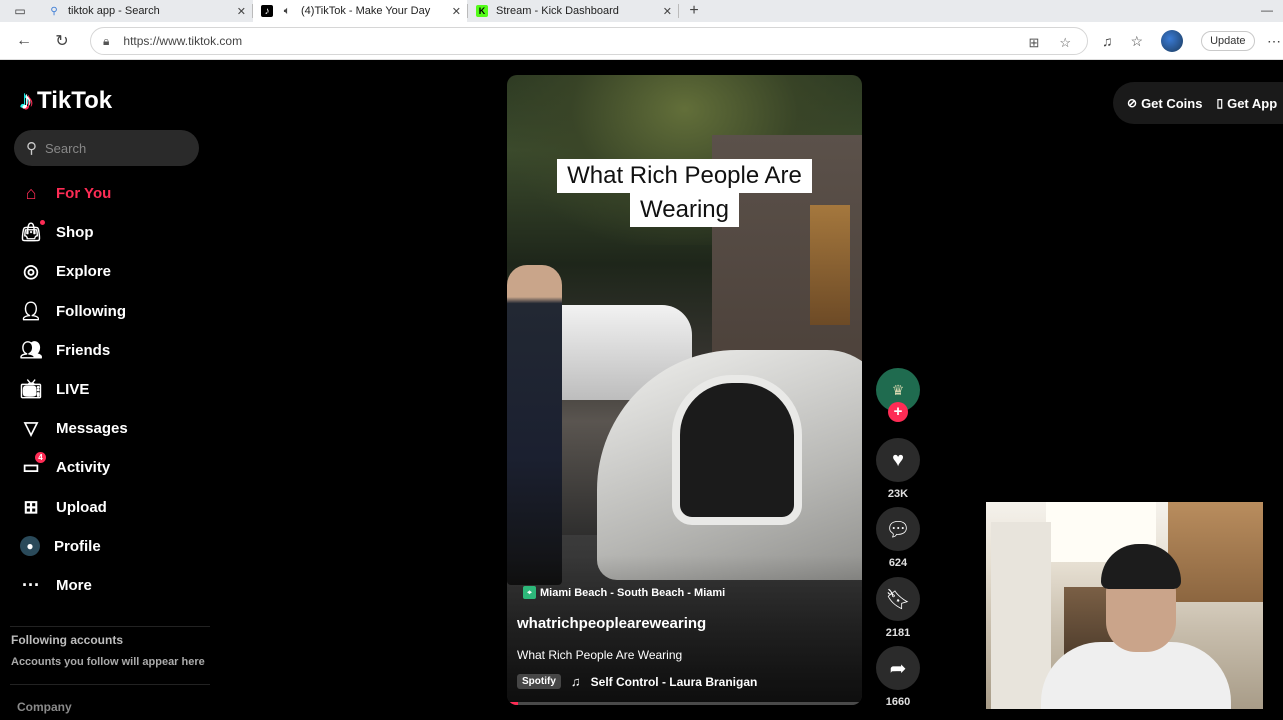  What do you see at coordinates (1132, 103) in the screenshot?
I see `coin-icon: ⊘` at bounding box center [1132, 103].